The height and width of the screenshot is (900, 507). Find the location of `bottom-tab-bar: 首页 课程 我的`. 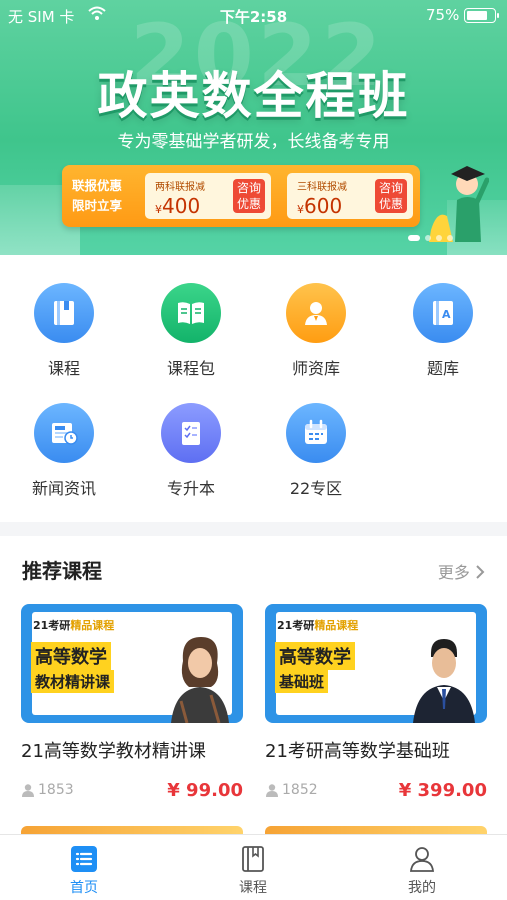

bottom-tab-bar: 首页 课程 我的 is located at coordinates (253, 867).